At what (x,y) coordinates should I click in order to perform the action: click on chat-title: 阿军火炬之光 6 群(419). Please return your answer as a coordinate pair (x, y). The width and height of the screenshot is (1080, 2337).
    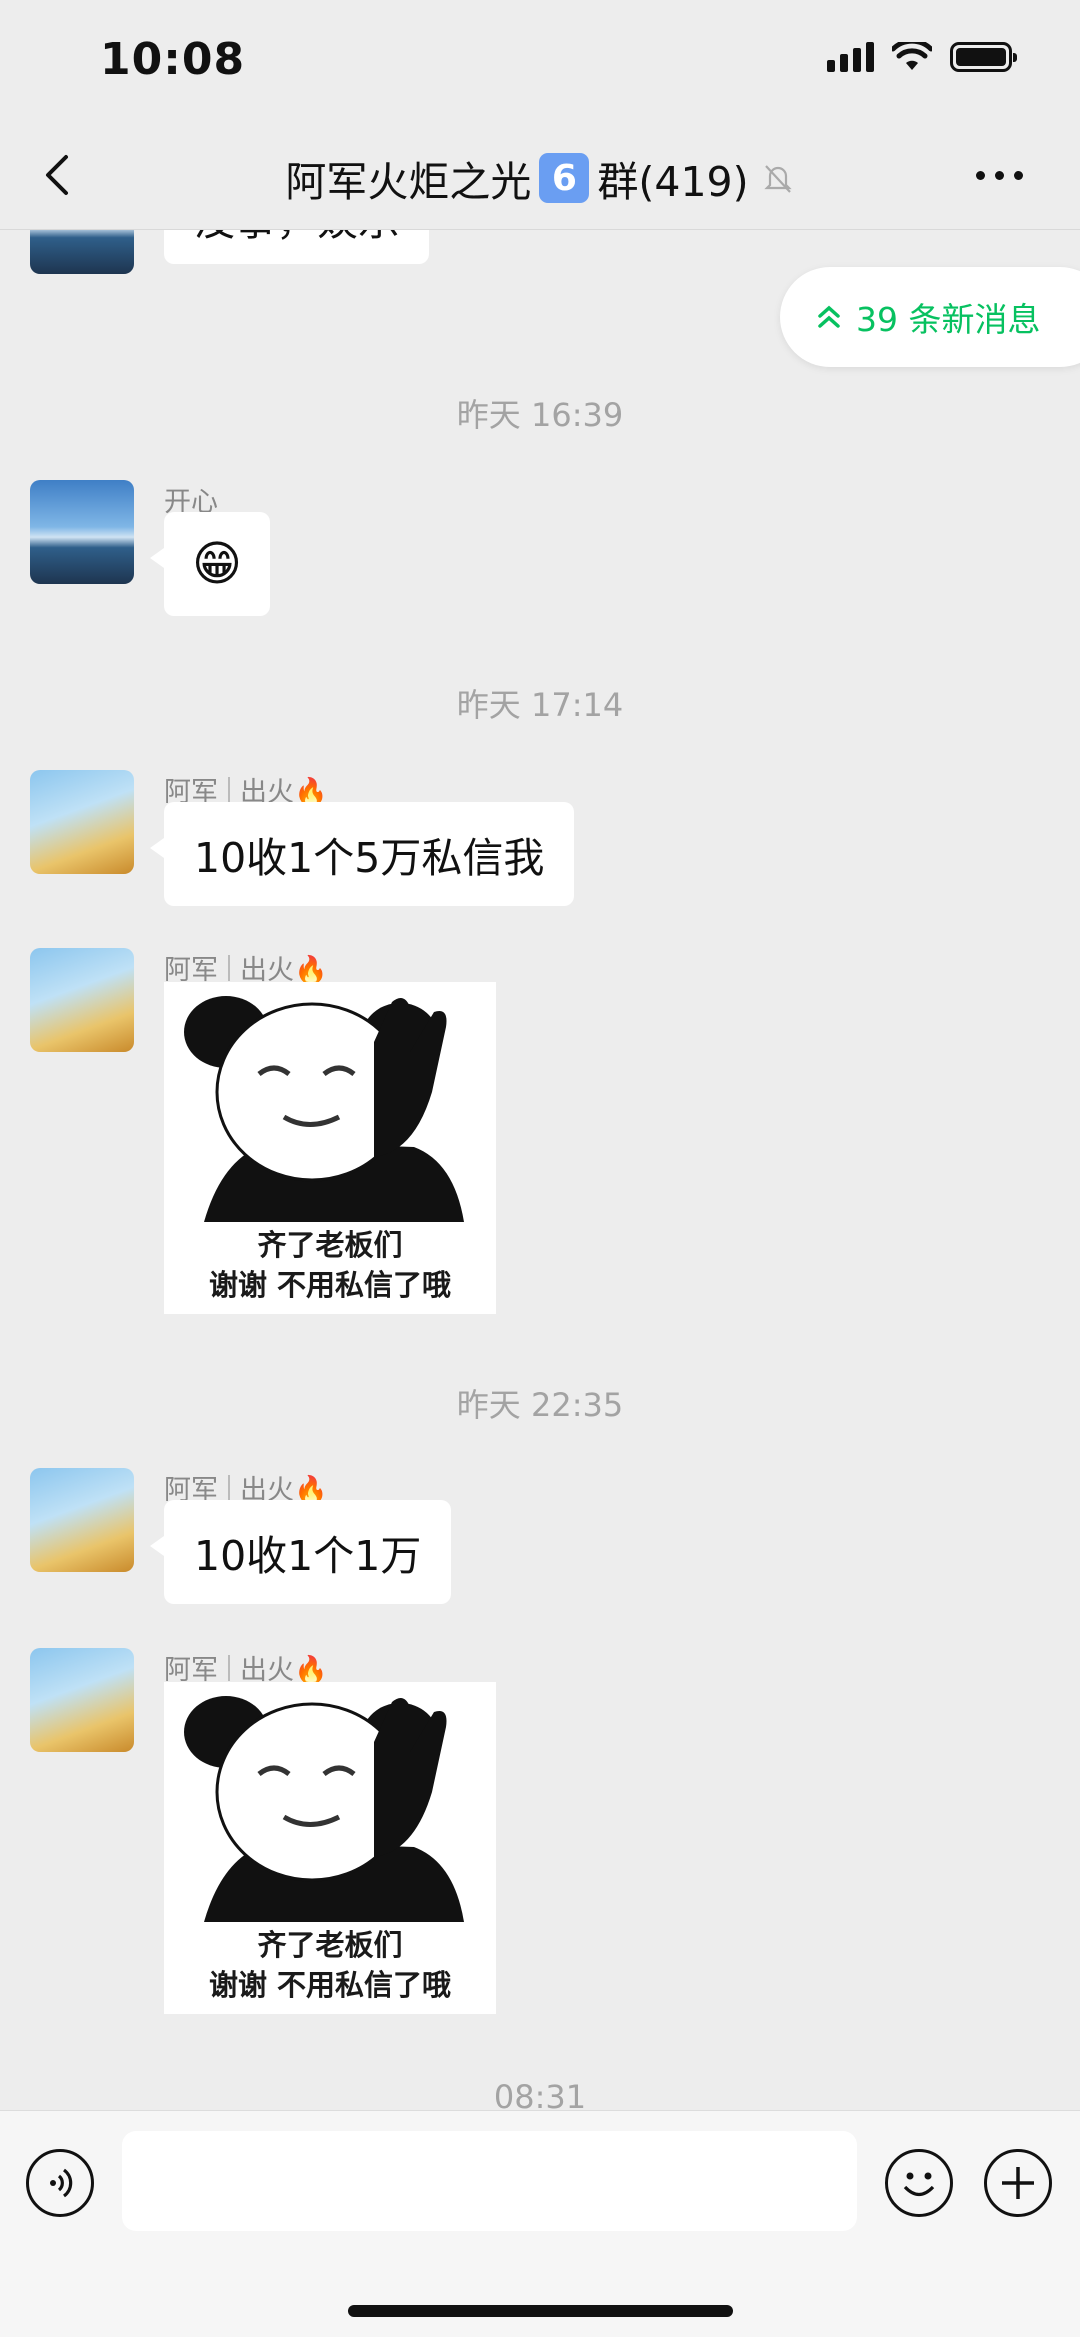
    Looking at the image, I should click on (540, 178).